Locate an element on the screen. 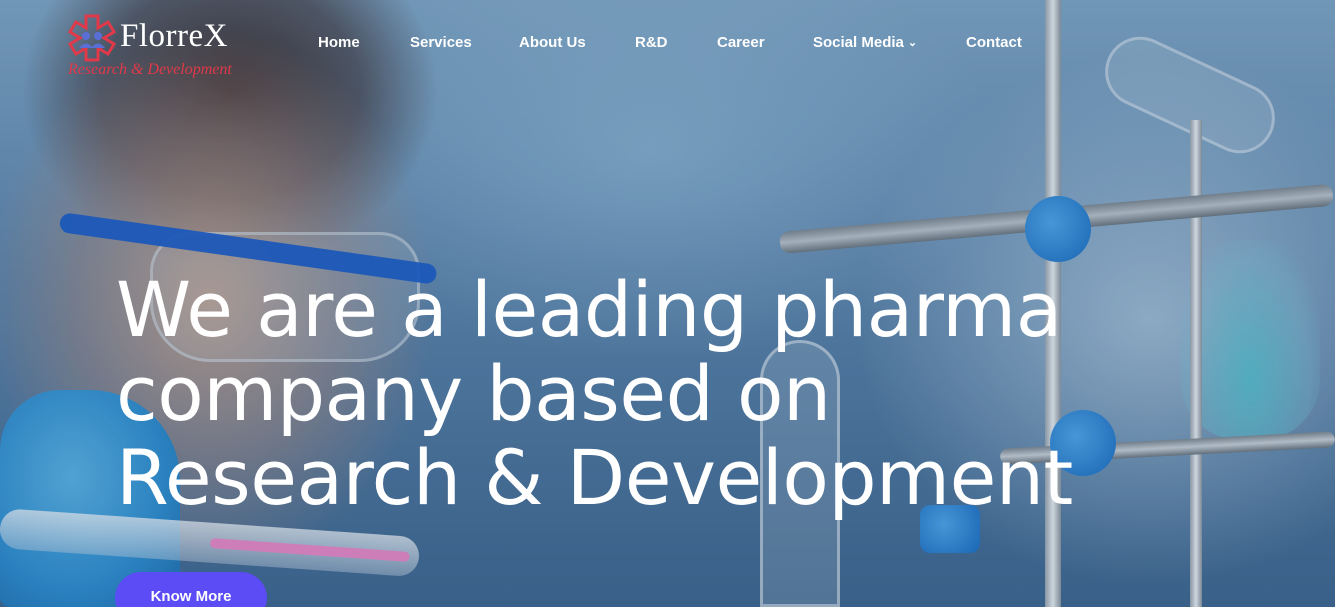 The width and height of the screenshot is (1335, 607). nav-r-and-d: R&D is located at coordinates (651, 42).